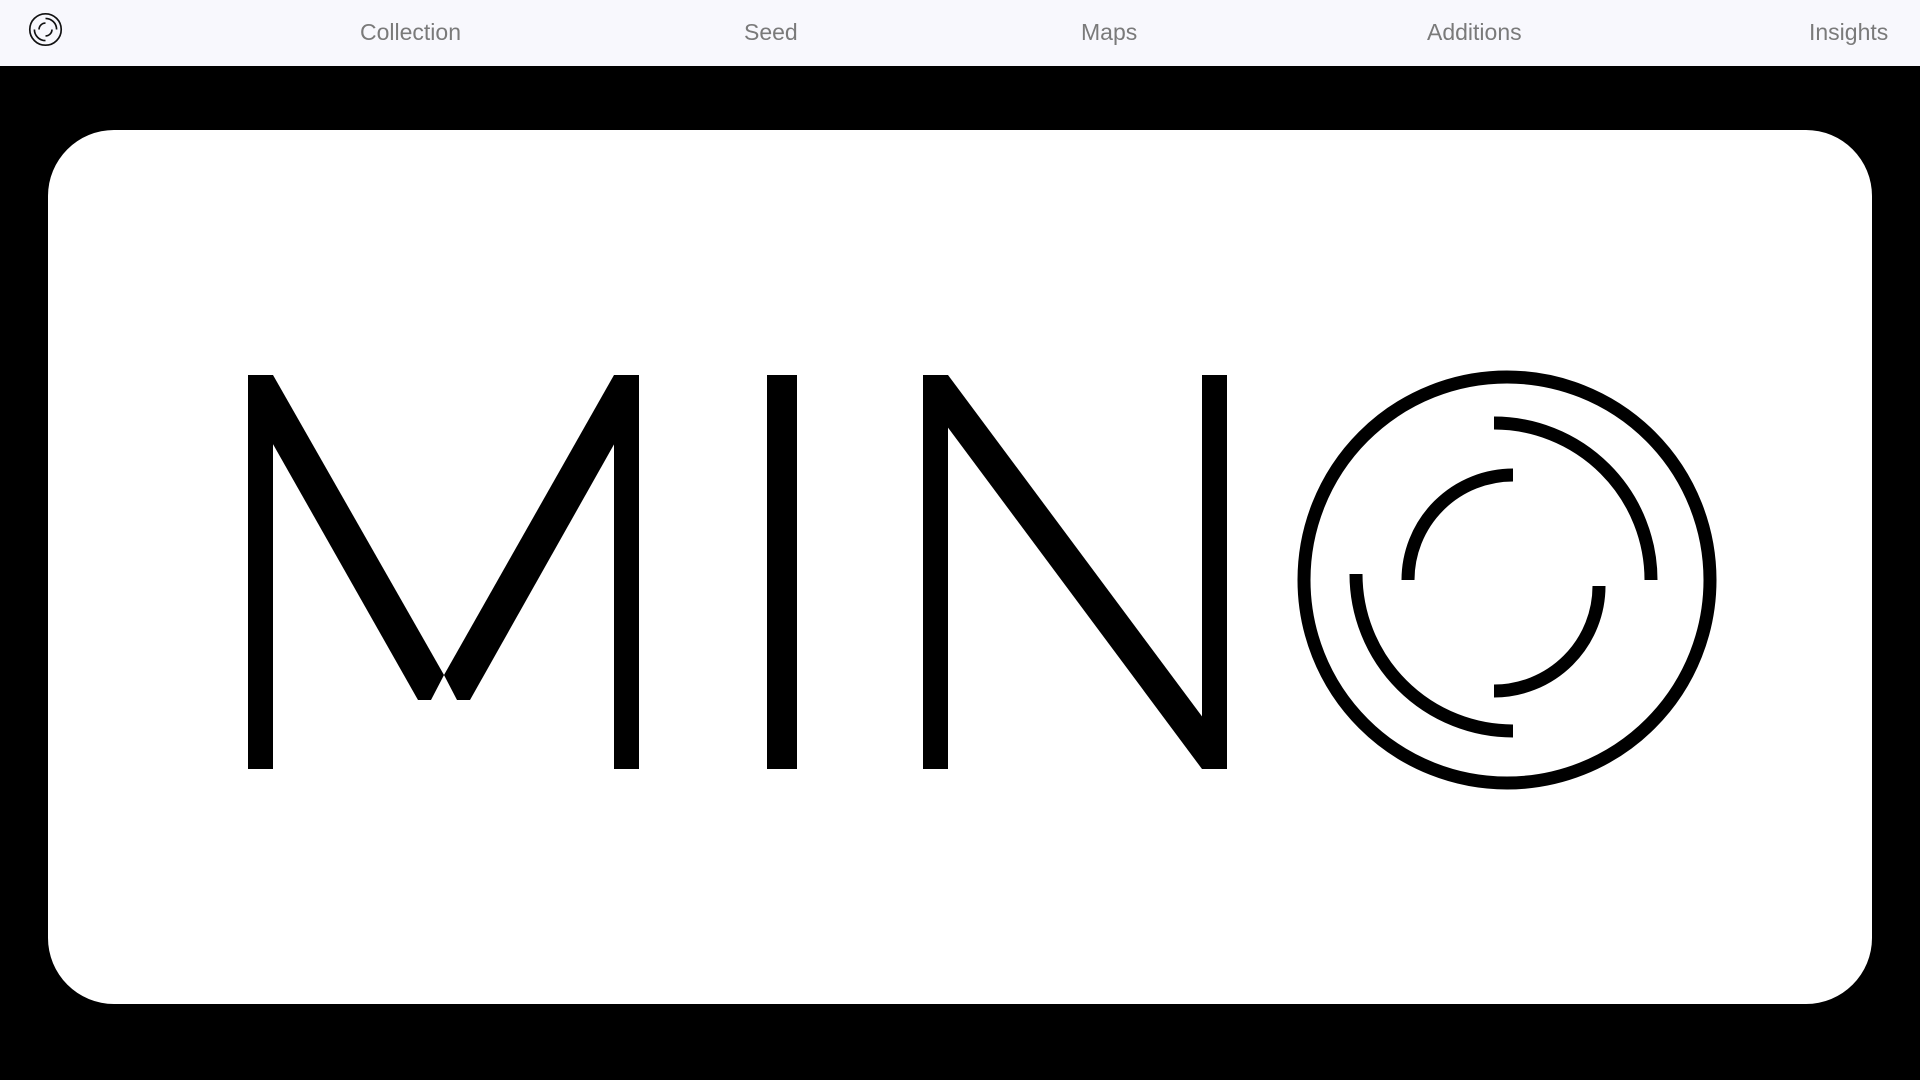 Image resolution: width=1920 pixels, height=1080 pixels. I want to click on concentric-arcs-o-icon, so click(1507, 580).